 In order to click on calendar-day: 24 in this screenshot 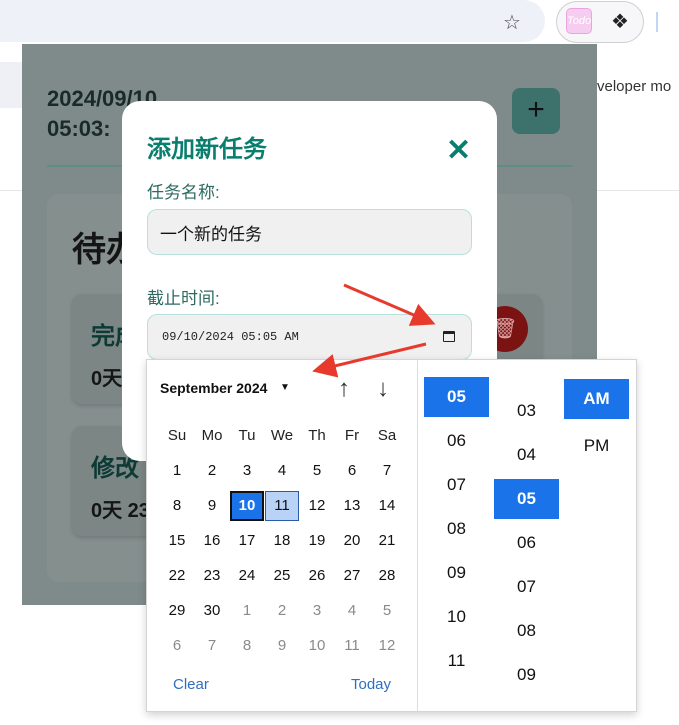, I will do `click(247, 576)`.